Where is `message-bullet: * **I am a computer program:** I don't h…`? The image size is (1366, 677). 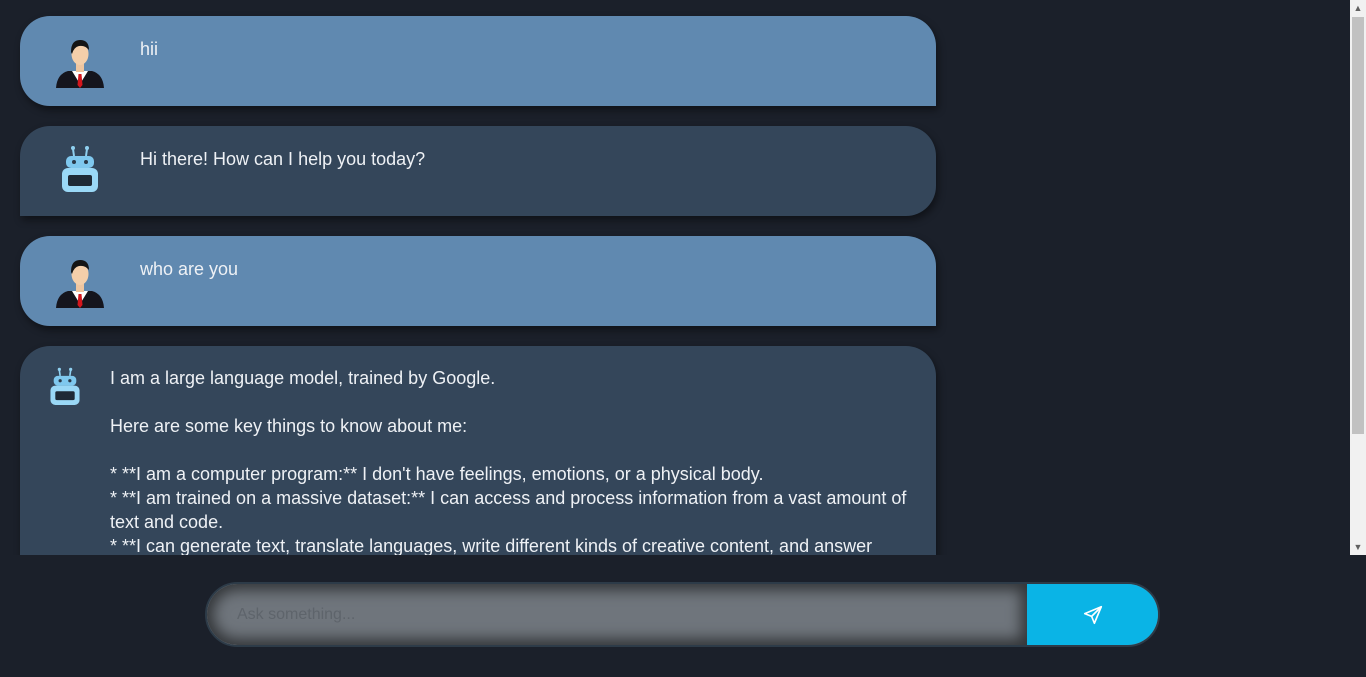
message-bullet: * **I am a computer program:** I don't h… is located at coordinates (437, 474).